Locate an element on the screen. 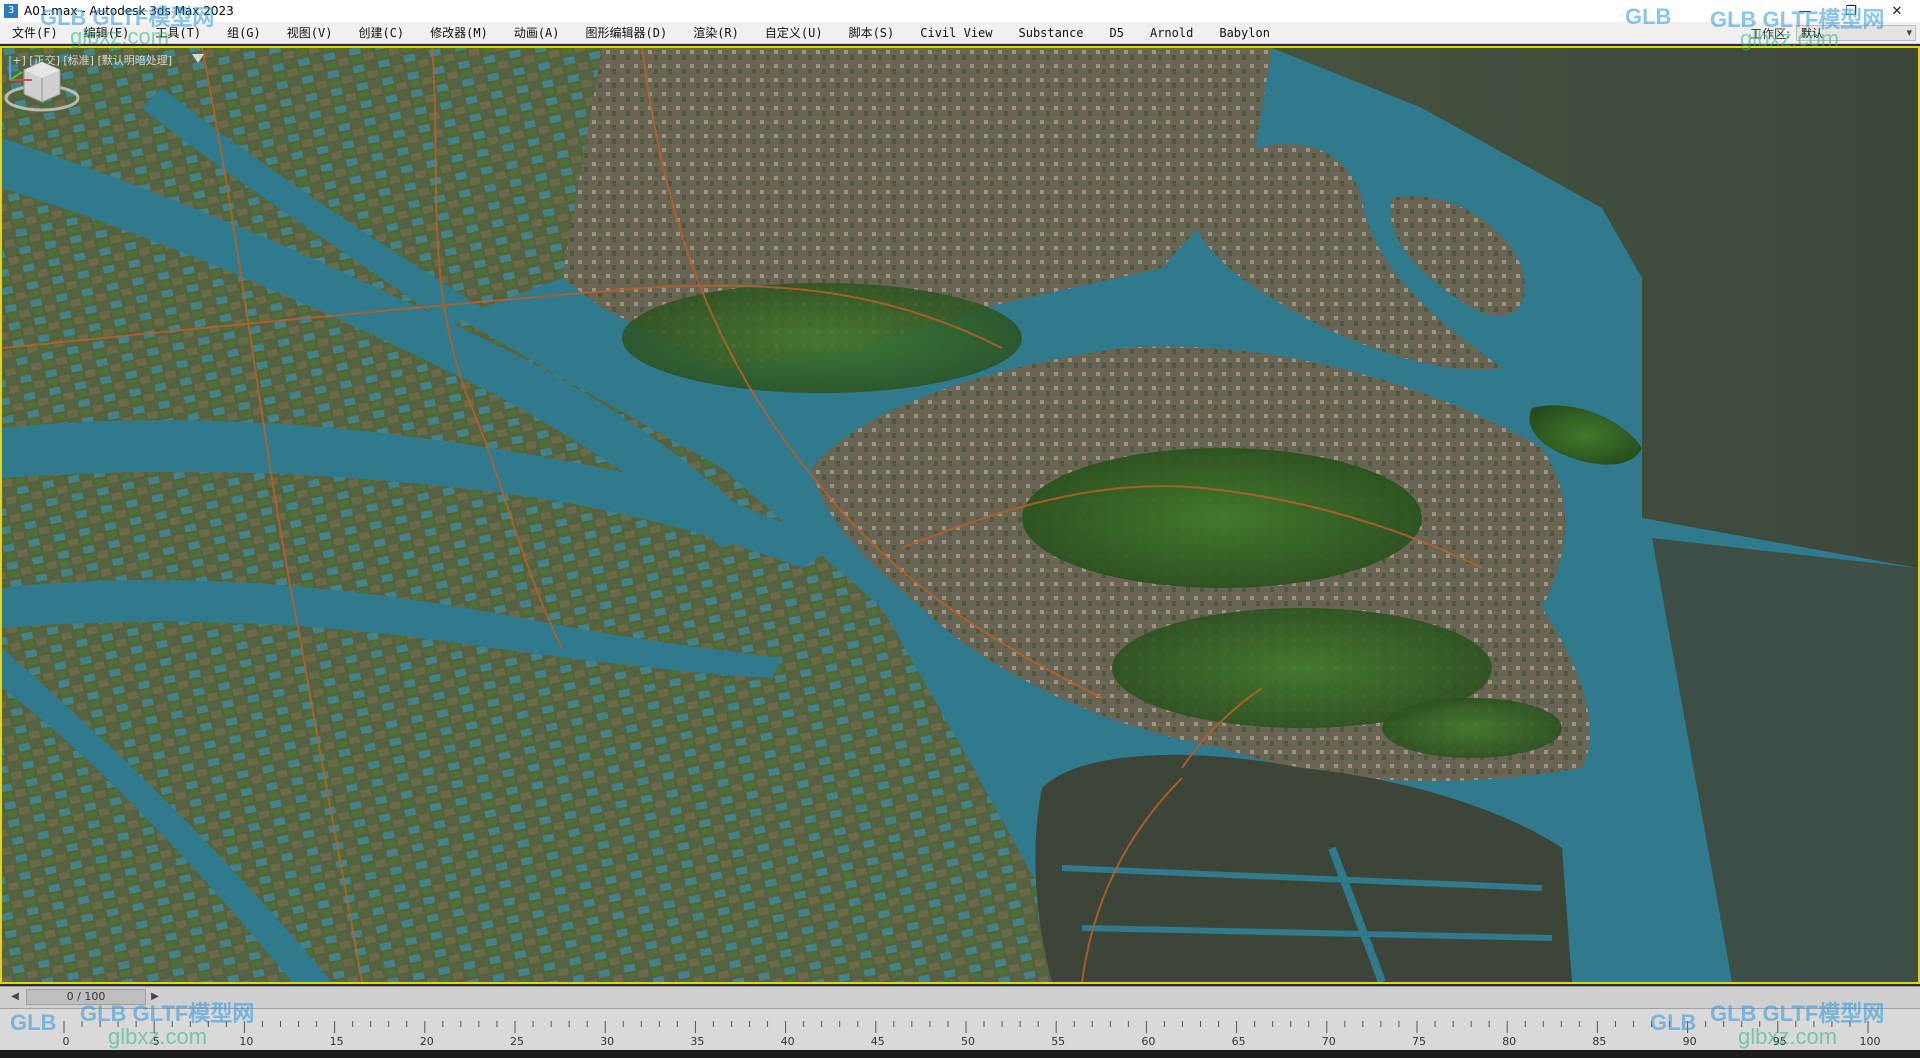  ruler-tick-label: 85 is located at coordinates (1599, 1041).